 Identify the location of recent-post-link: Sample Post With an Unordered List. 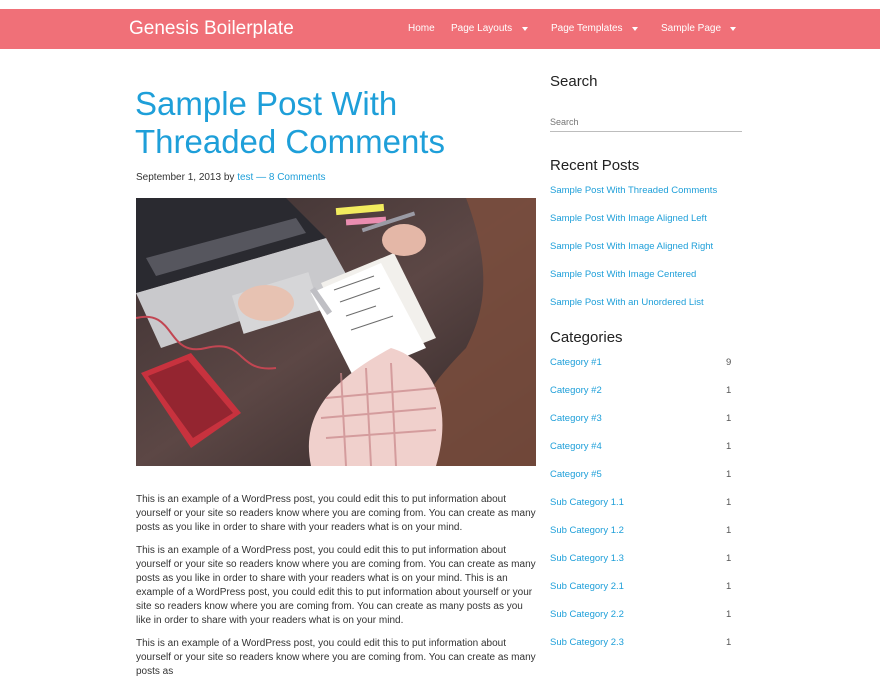
(627, 302).